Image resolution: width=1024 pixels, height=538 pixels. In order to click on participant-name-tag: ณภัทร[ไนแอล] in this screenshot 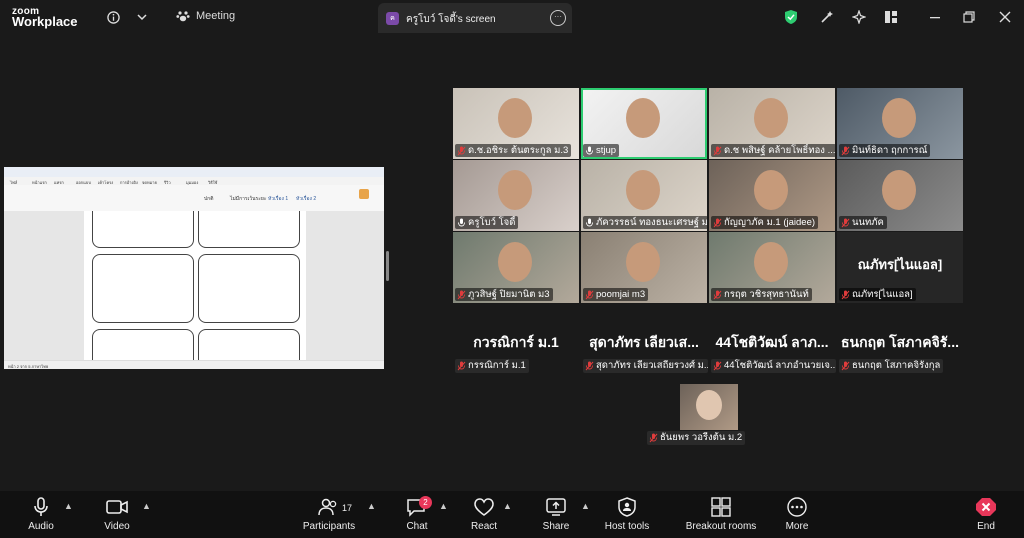, I will do `click(877, 294)`.